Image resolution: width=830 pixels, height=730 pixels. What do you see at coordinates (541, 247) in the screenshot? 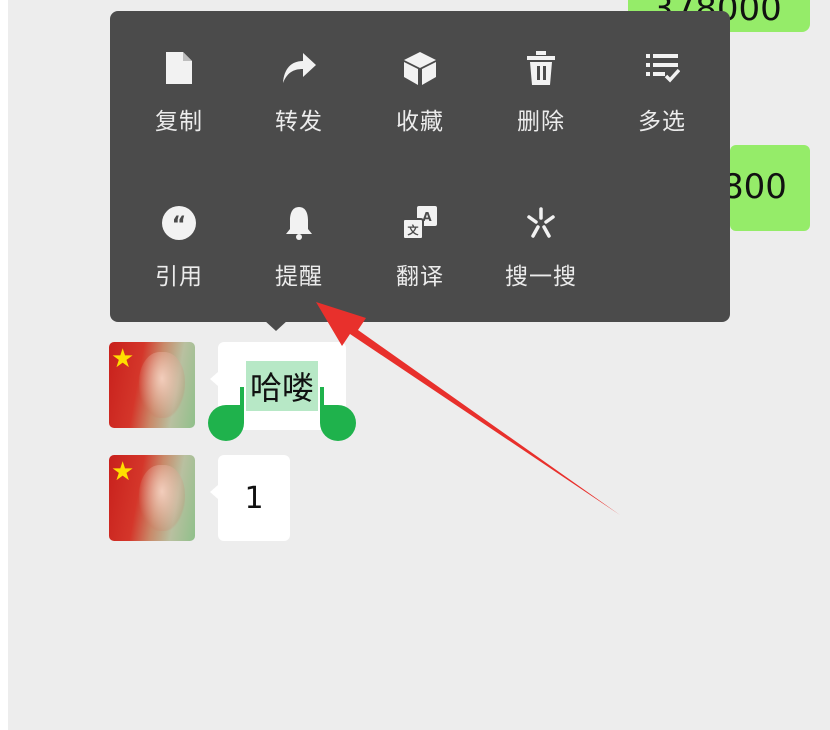
I see `menu-item-search: 搜一搜` at bounding box center [541, 247].